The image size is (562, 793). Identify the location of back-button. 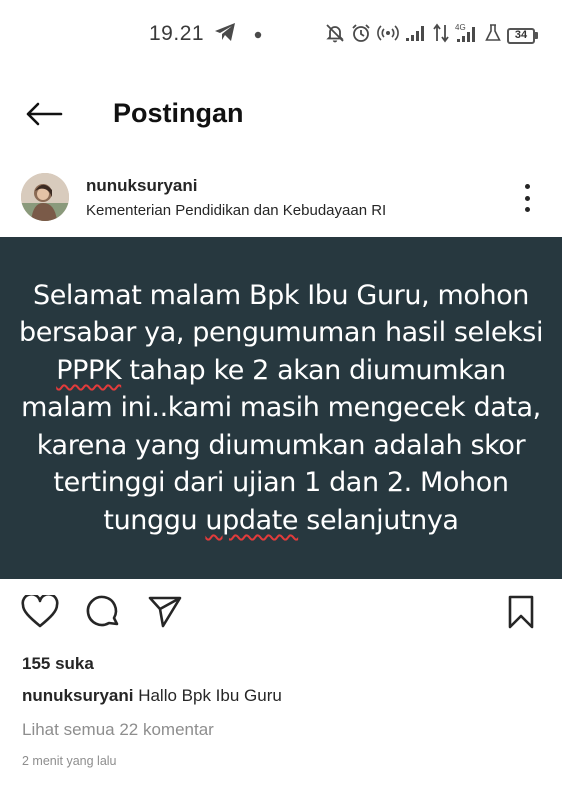
(44, 116).